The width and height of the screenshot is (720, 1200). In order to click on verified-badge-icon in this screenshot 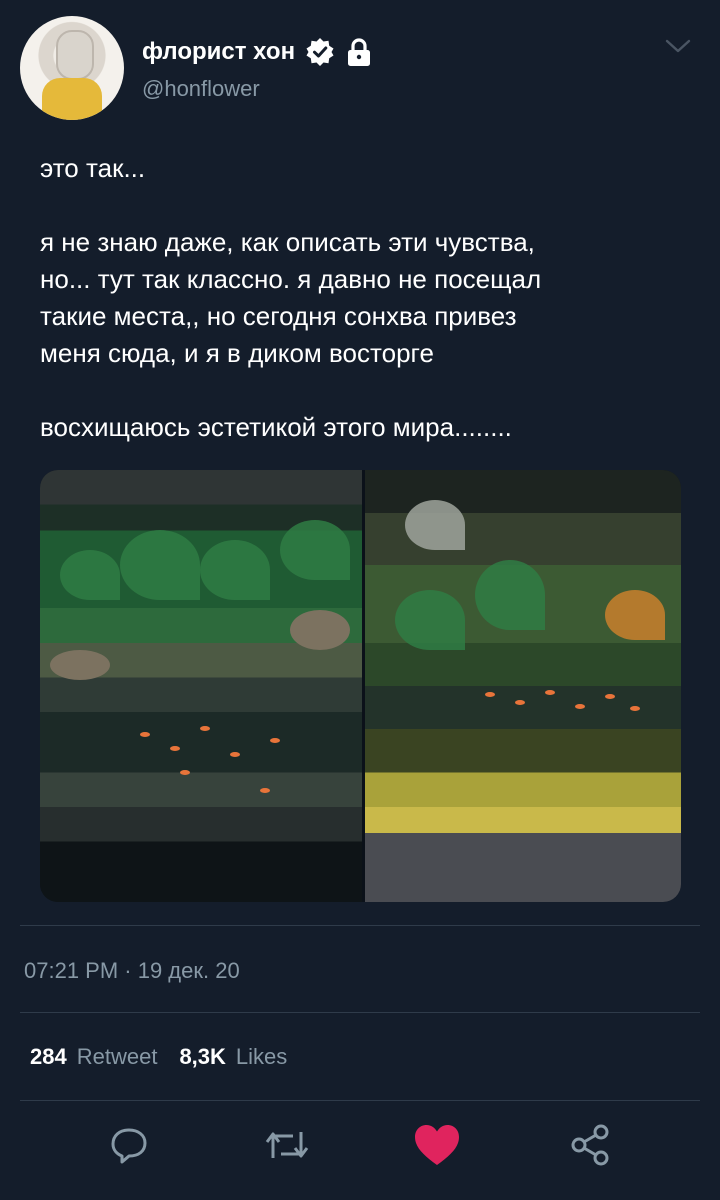, I will do `click(320, 52)`.